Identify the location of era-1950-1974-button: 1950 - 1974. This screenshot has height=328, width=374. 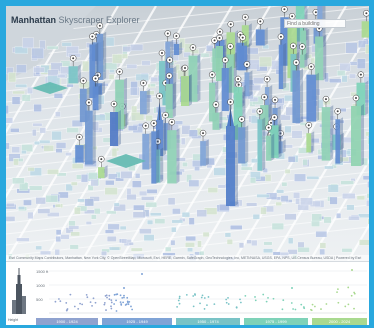
(208, 321).